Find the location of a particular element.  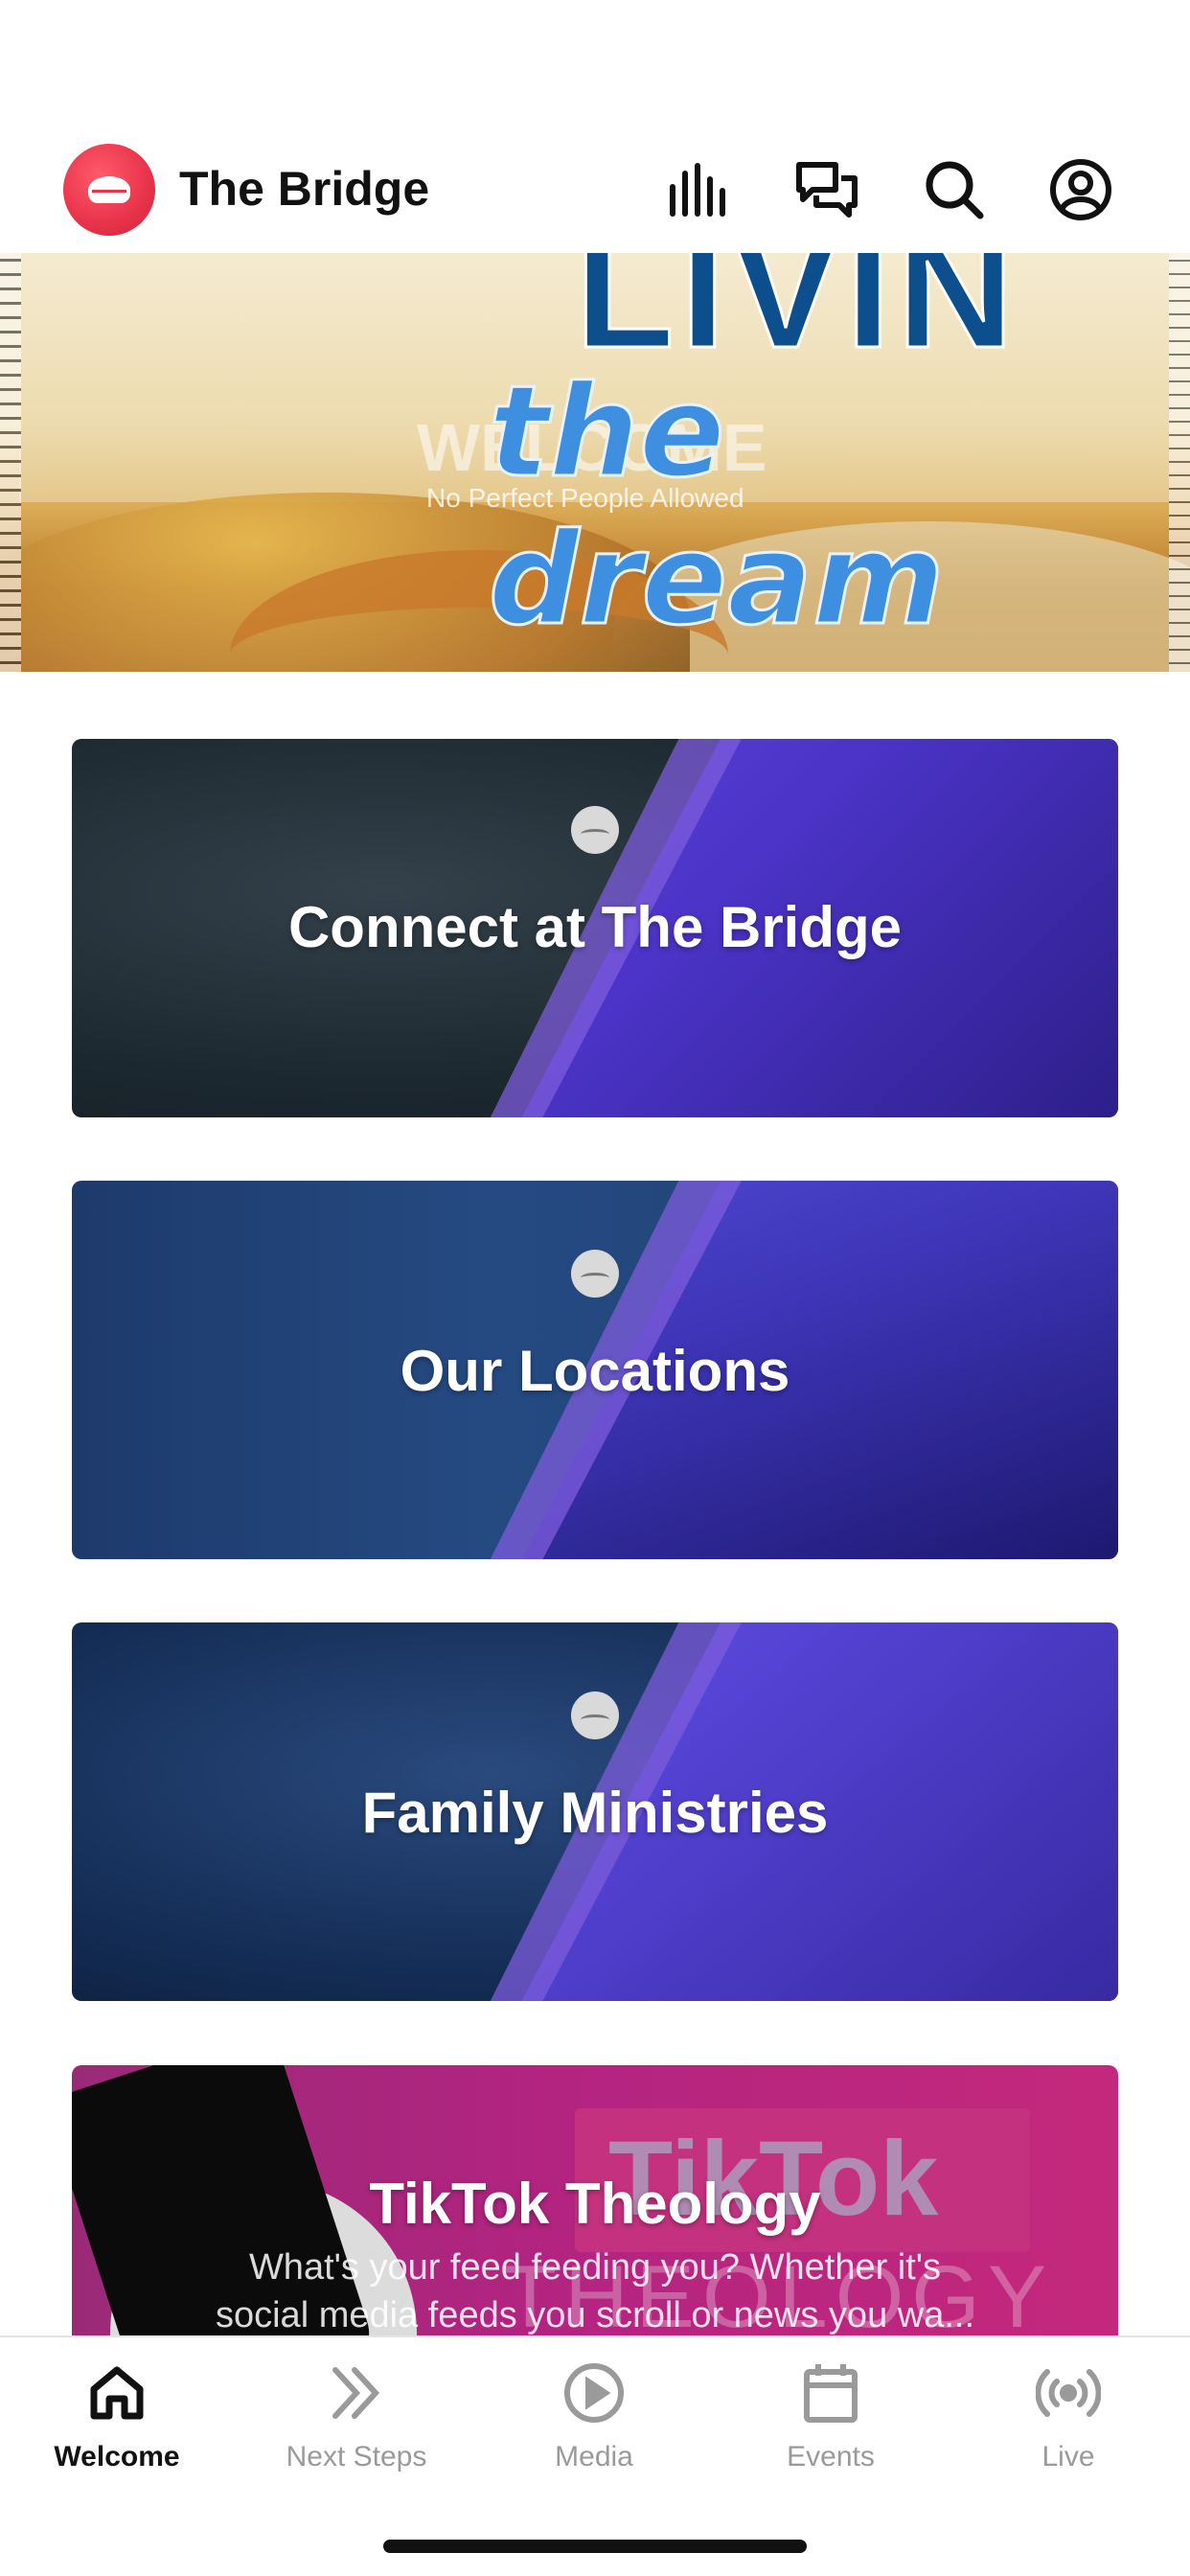

home-icon is located at coordinates (117, 2392).